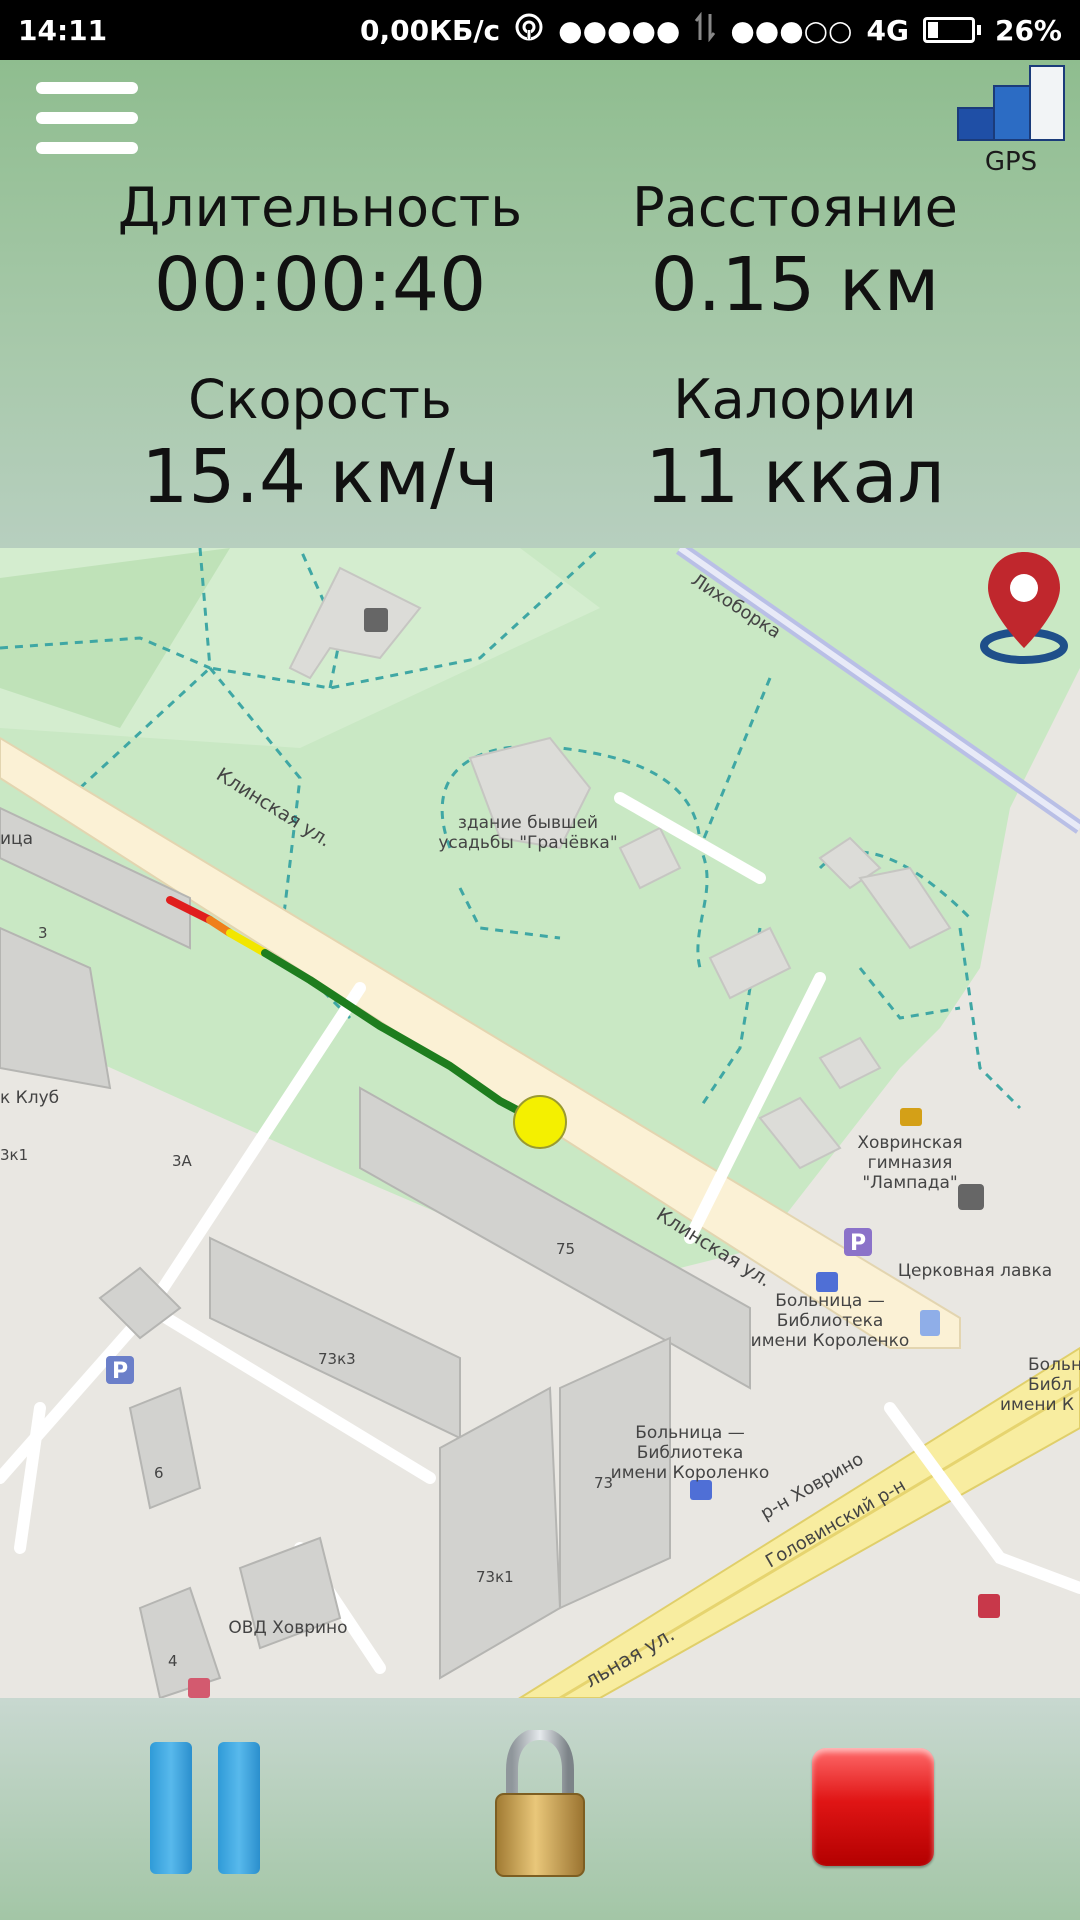 This screenshot has width=1080, height=1920. I want to click on map-label-place: к Клуб, so click(29, 1098).